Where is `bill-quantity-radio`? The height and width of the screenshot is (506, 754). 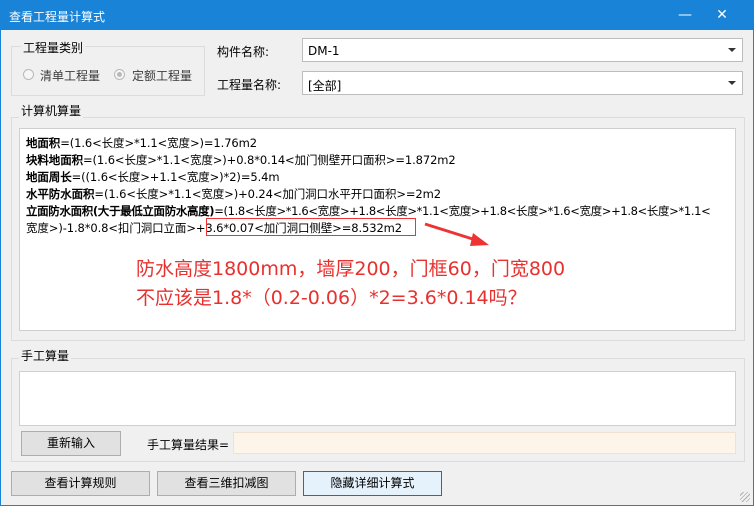
bill-quantity-radio is located at coordinates (28, 74).